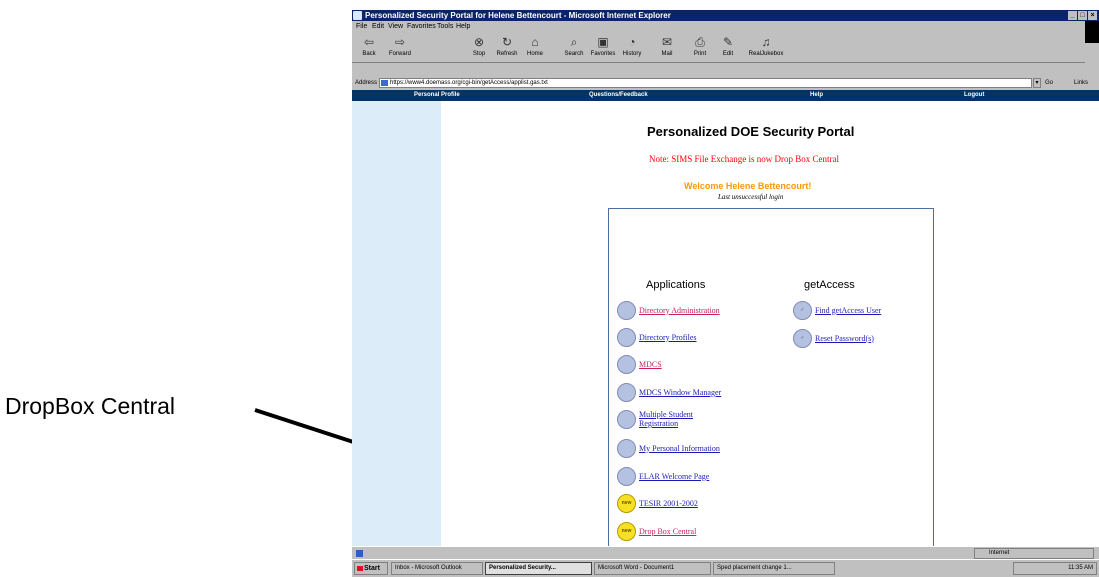  I want to click on search-icon: ⌕, so click(574, 42).